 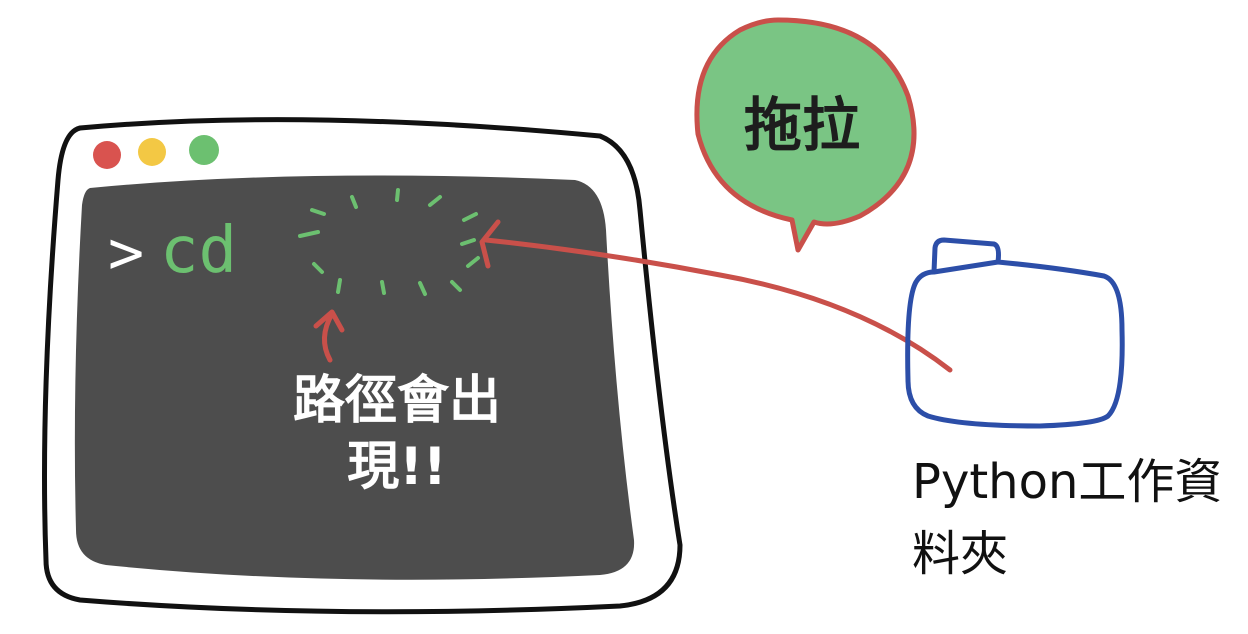 What do you see at coordinates (152, 152) in the screenshot?
I see `window-yellow-dot` at bounding box center [152, 152].